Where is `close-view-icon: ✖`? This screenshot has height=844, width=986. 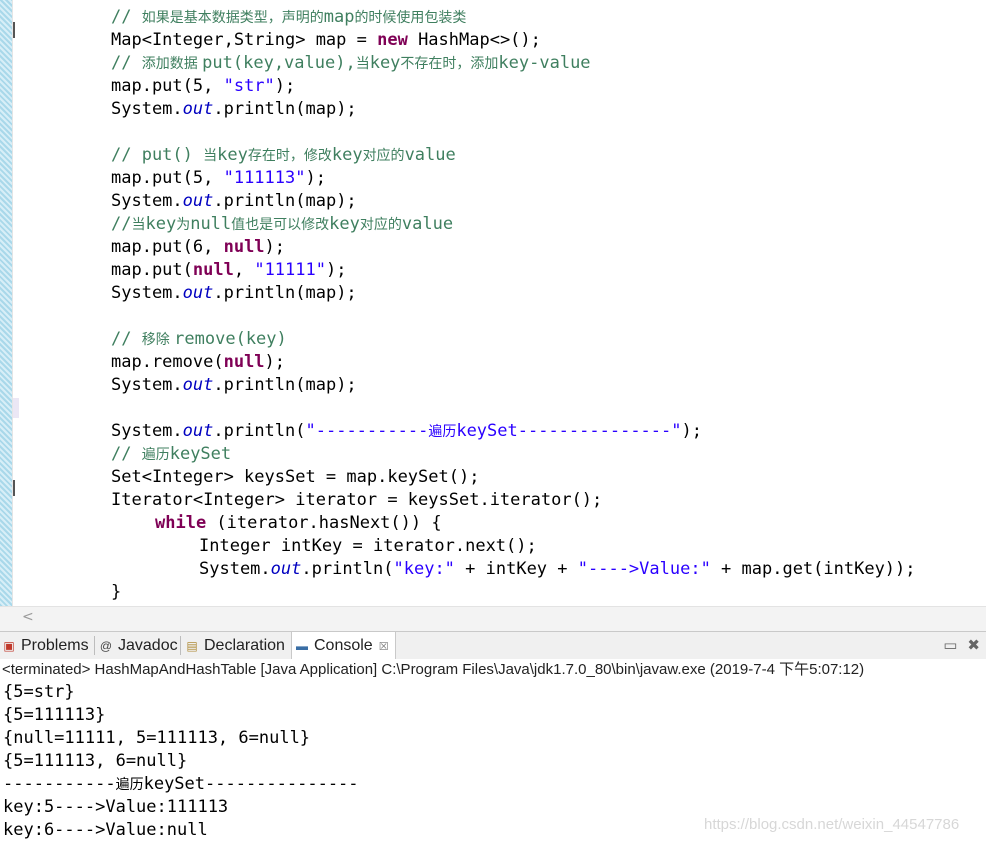 close-view-icon: ✖ is located at coordinates (973, 645).